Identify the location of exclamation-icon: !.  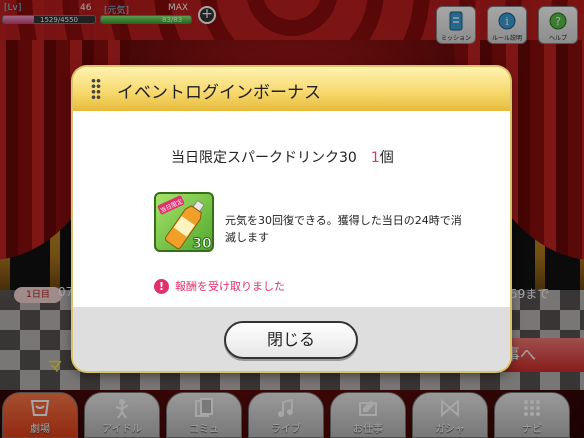
(161, 286).